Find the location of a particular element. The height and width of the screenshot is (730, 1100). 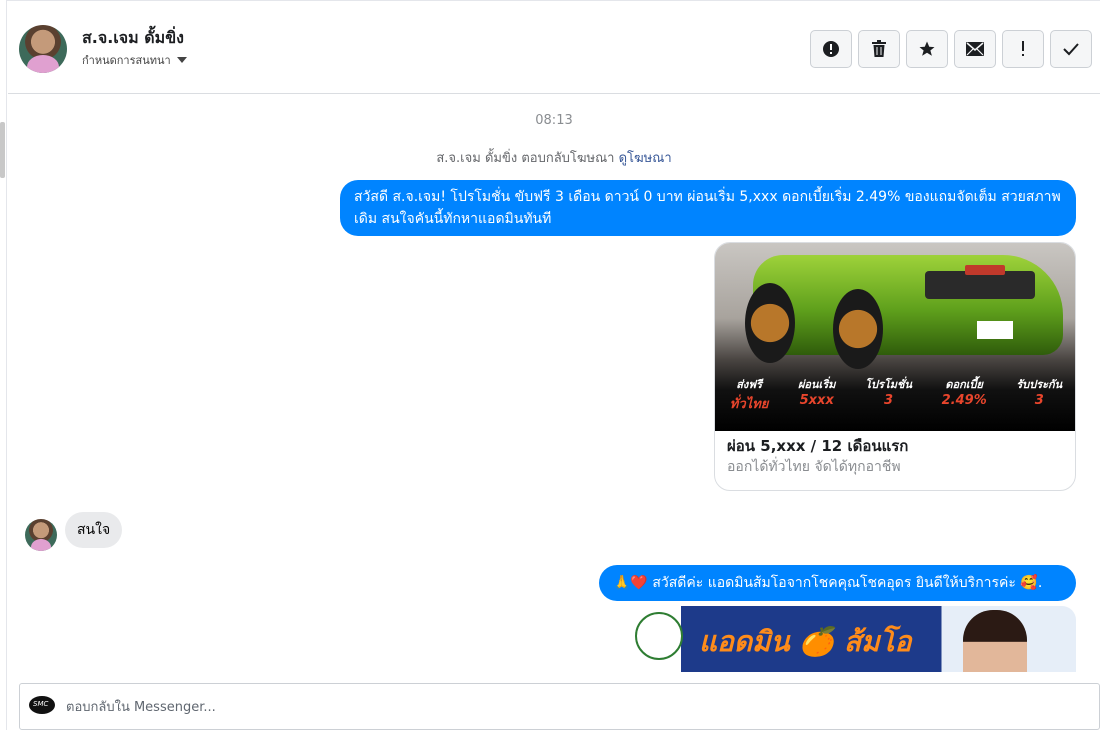

reply-composer is located at coordinates (559, 706).